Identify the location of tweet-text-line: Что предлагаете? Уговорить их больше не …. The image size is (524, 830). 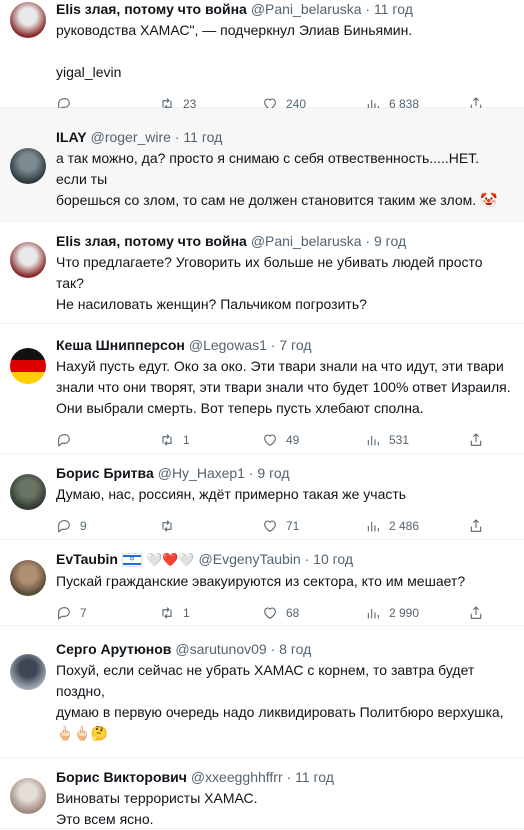
(269, 272).